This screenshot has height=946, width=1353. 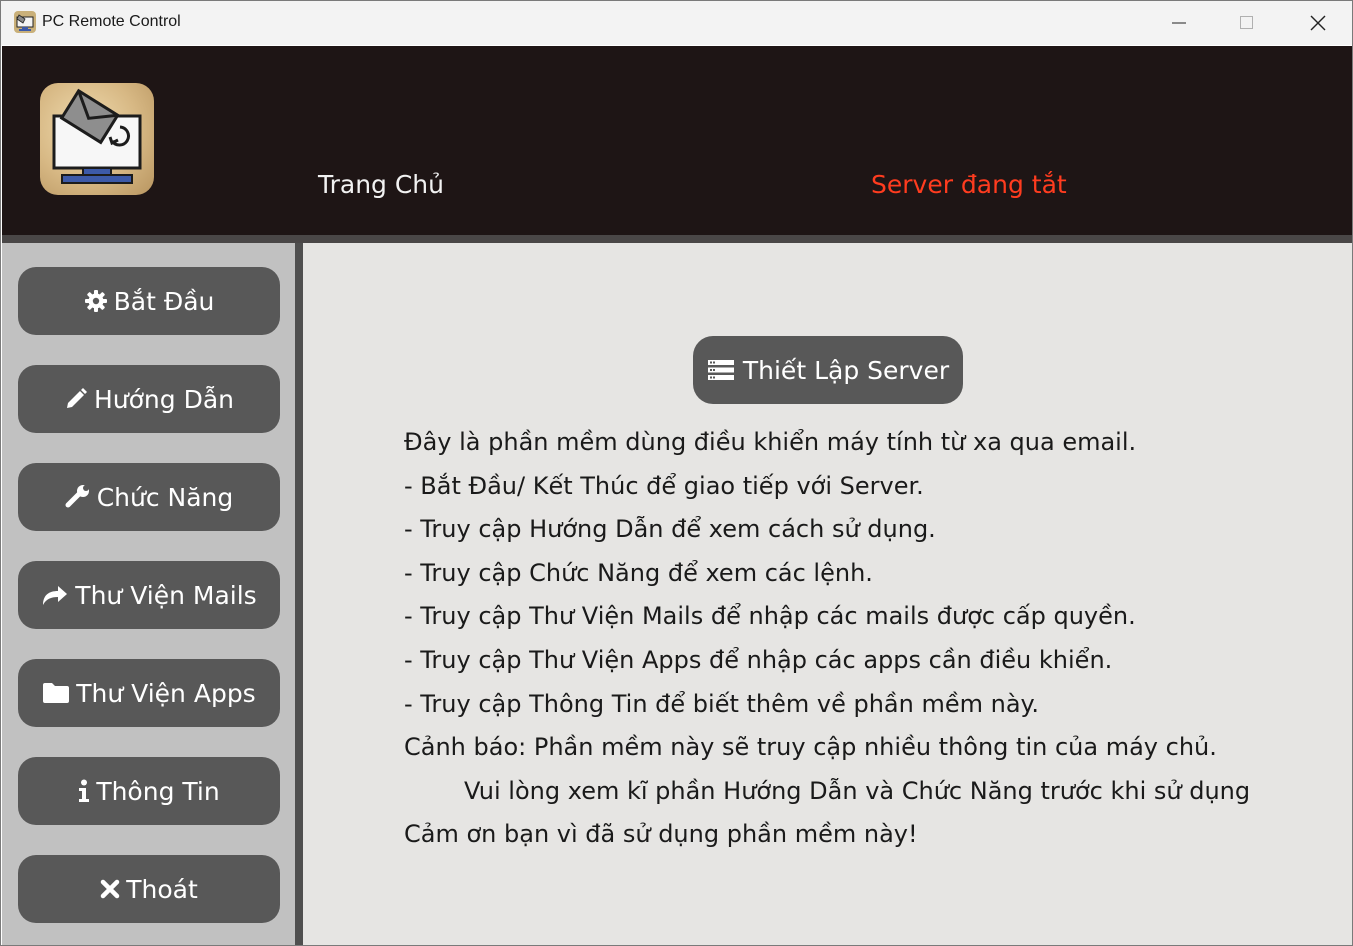 I want to click on maximize-icon, so click(x=1246, y=22).